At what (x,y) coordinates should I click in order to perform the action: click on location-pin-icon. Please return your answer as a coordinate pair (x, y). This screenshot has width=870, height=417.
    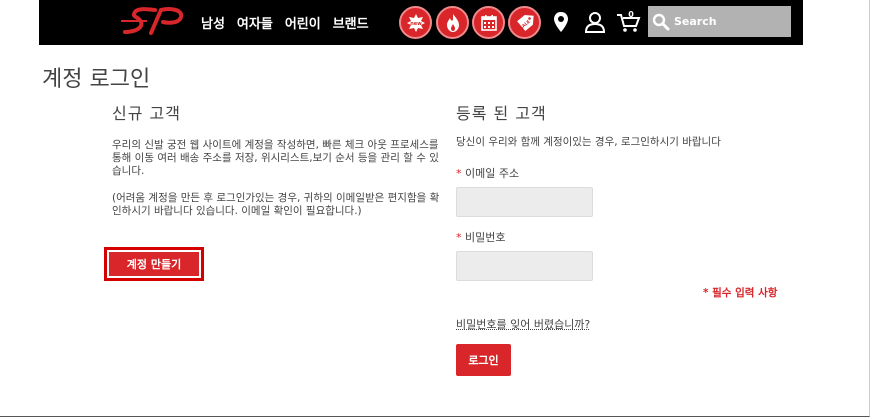
    Looking at the image, I should click on (561, 22).